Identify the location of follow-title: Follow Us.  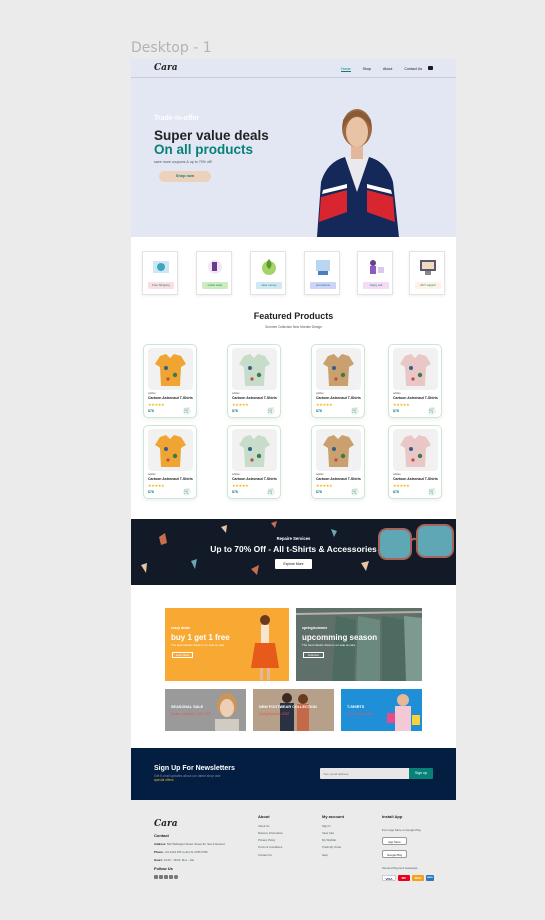
(163, 868).